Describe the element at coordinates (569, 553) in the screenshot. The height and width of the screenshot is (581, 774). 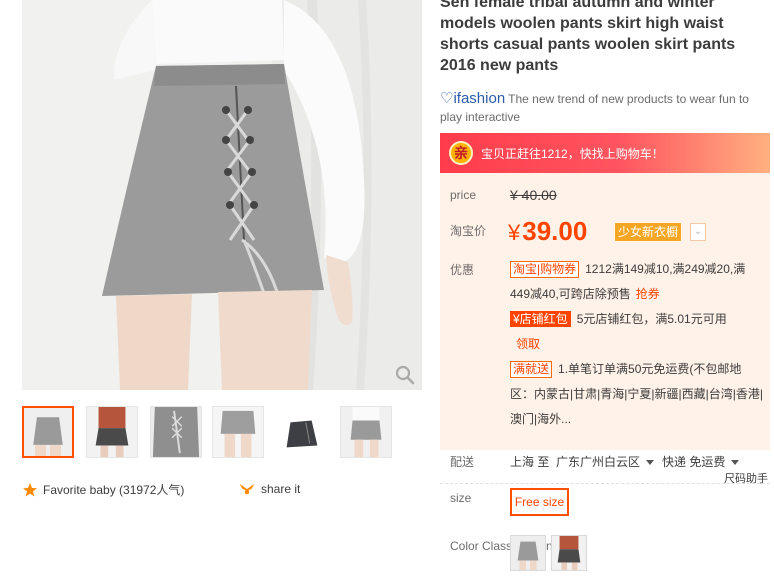
I see `color-option-black` at that location.